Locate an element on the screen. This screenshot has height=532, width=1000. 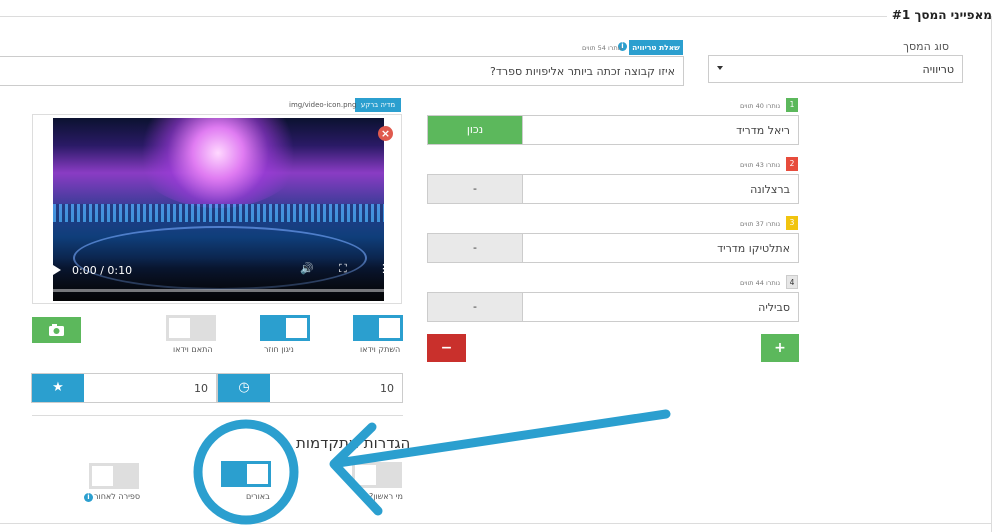
annotation-arrow-icon is located at coordinates (432, 467).